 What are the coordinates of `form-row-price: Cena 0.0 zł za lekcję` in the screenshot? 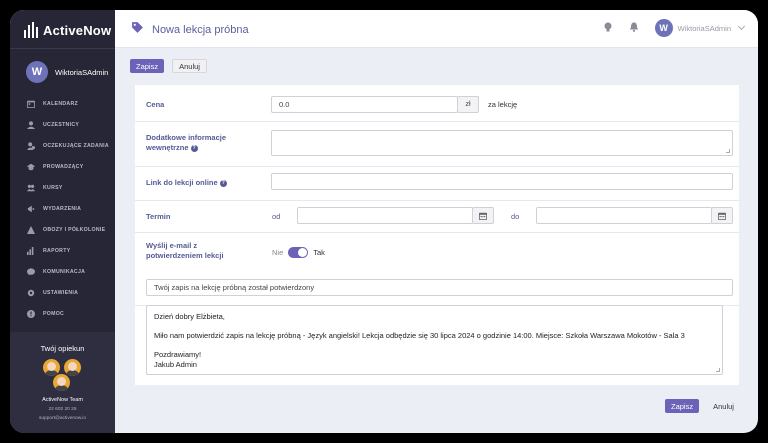 It's located at (437, 103).